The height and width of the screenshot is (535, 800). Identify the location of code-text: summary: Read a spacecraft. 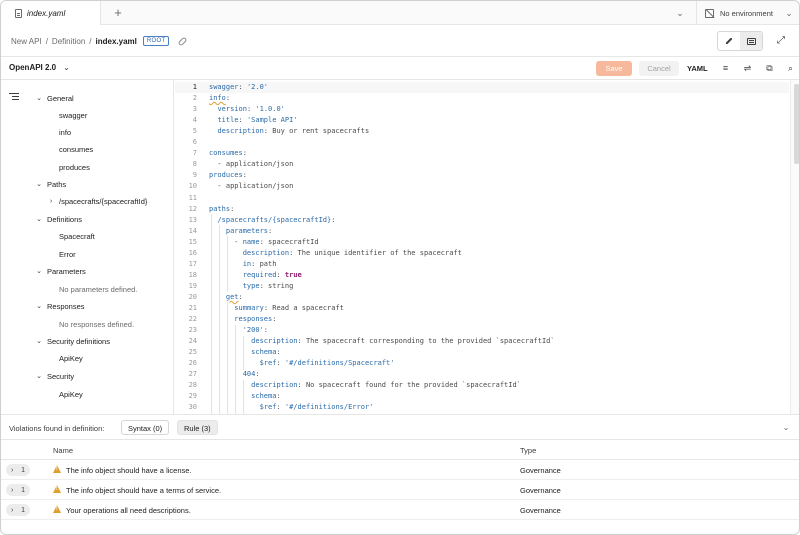
(289, 308).